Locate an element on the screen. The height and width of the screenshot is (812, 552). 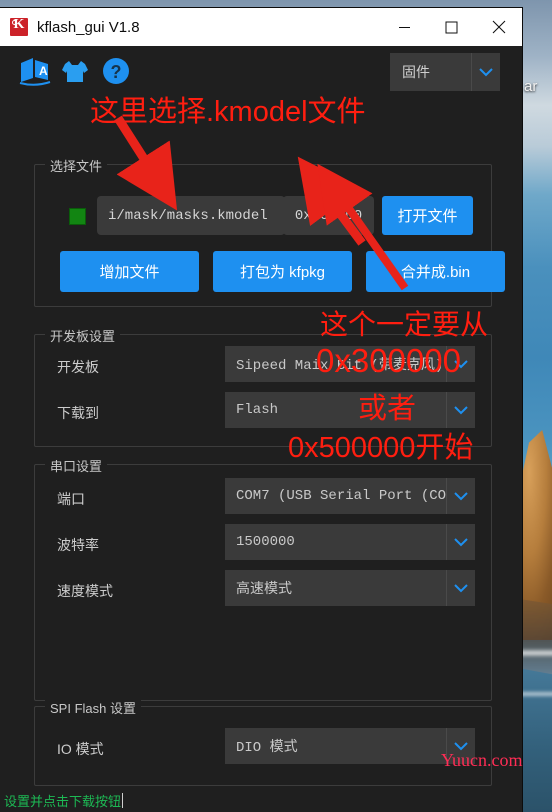
speed-mode-label: 速度模式 is located at coordinates (85, 591).